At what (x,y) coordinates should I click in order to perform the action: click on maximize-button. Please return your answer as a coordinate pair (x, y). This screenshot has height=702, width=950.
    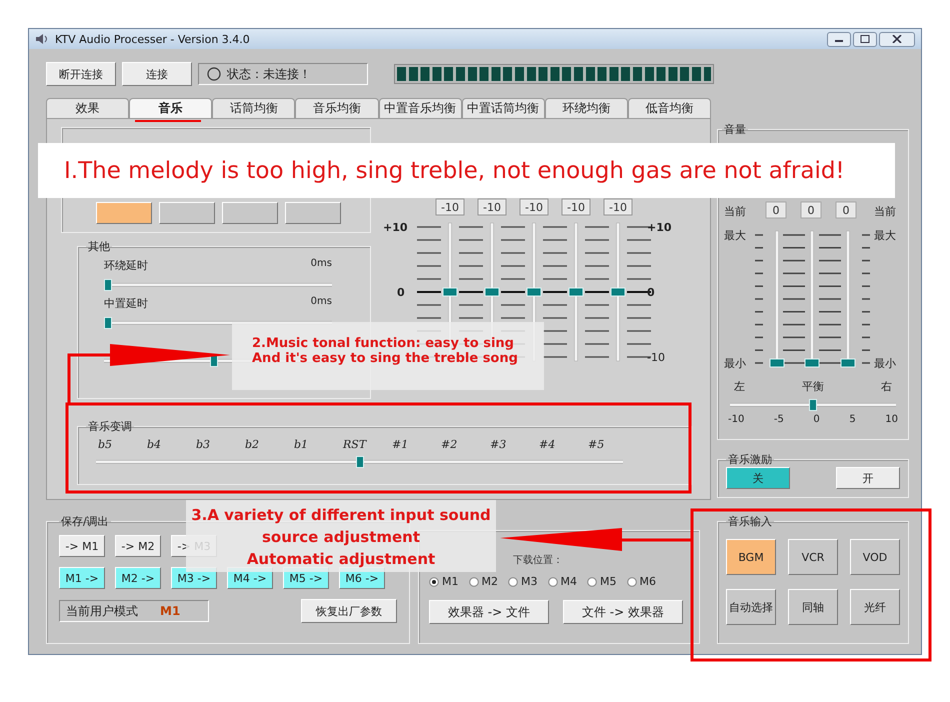
    Looking at the image, I should click on (865, 39).